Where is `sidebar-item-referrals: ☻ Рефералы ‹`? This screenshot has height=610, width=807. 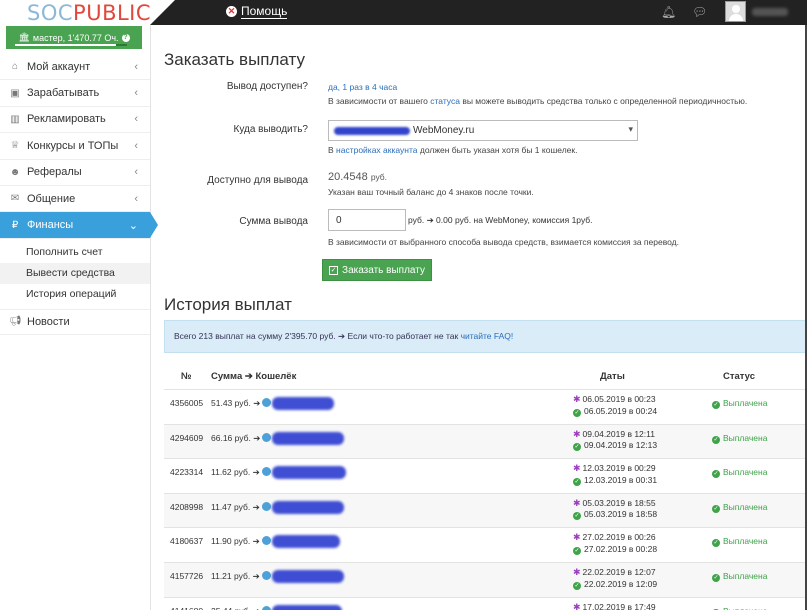 sidebar-item-referrals: ☻ Рефералы ‹ is located at coordinates (75, 173).